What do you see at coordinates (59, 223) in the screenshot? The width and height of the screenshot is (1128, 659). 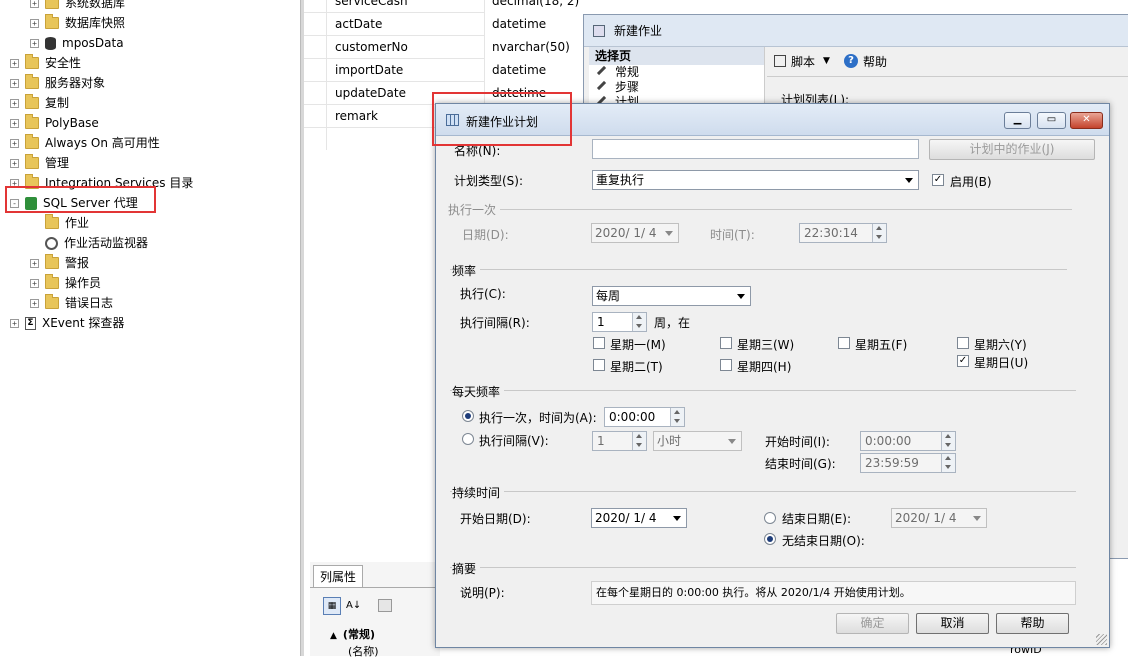 I see `tree-item: +作业` at bounding box center [59, 223].